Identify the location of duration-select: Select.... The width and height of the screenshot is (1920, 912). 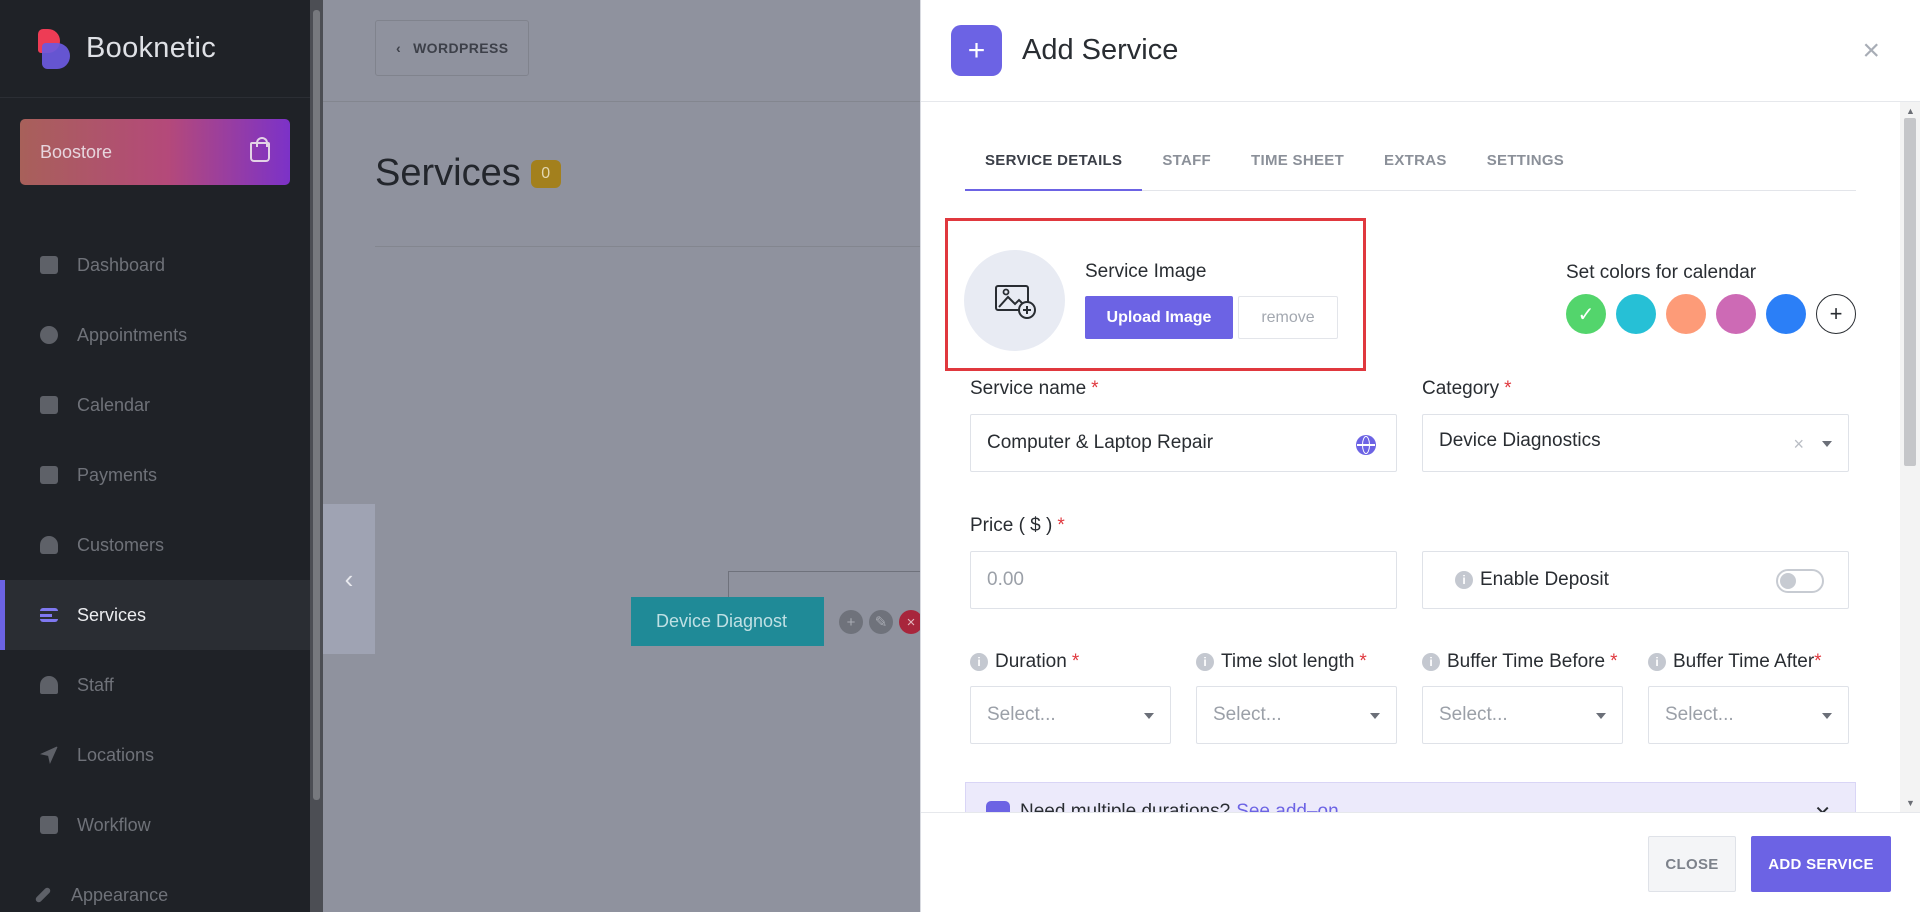
(1070, 715).